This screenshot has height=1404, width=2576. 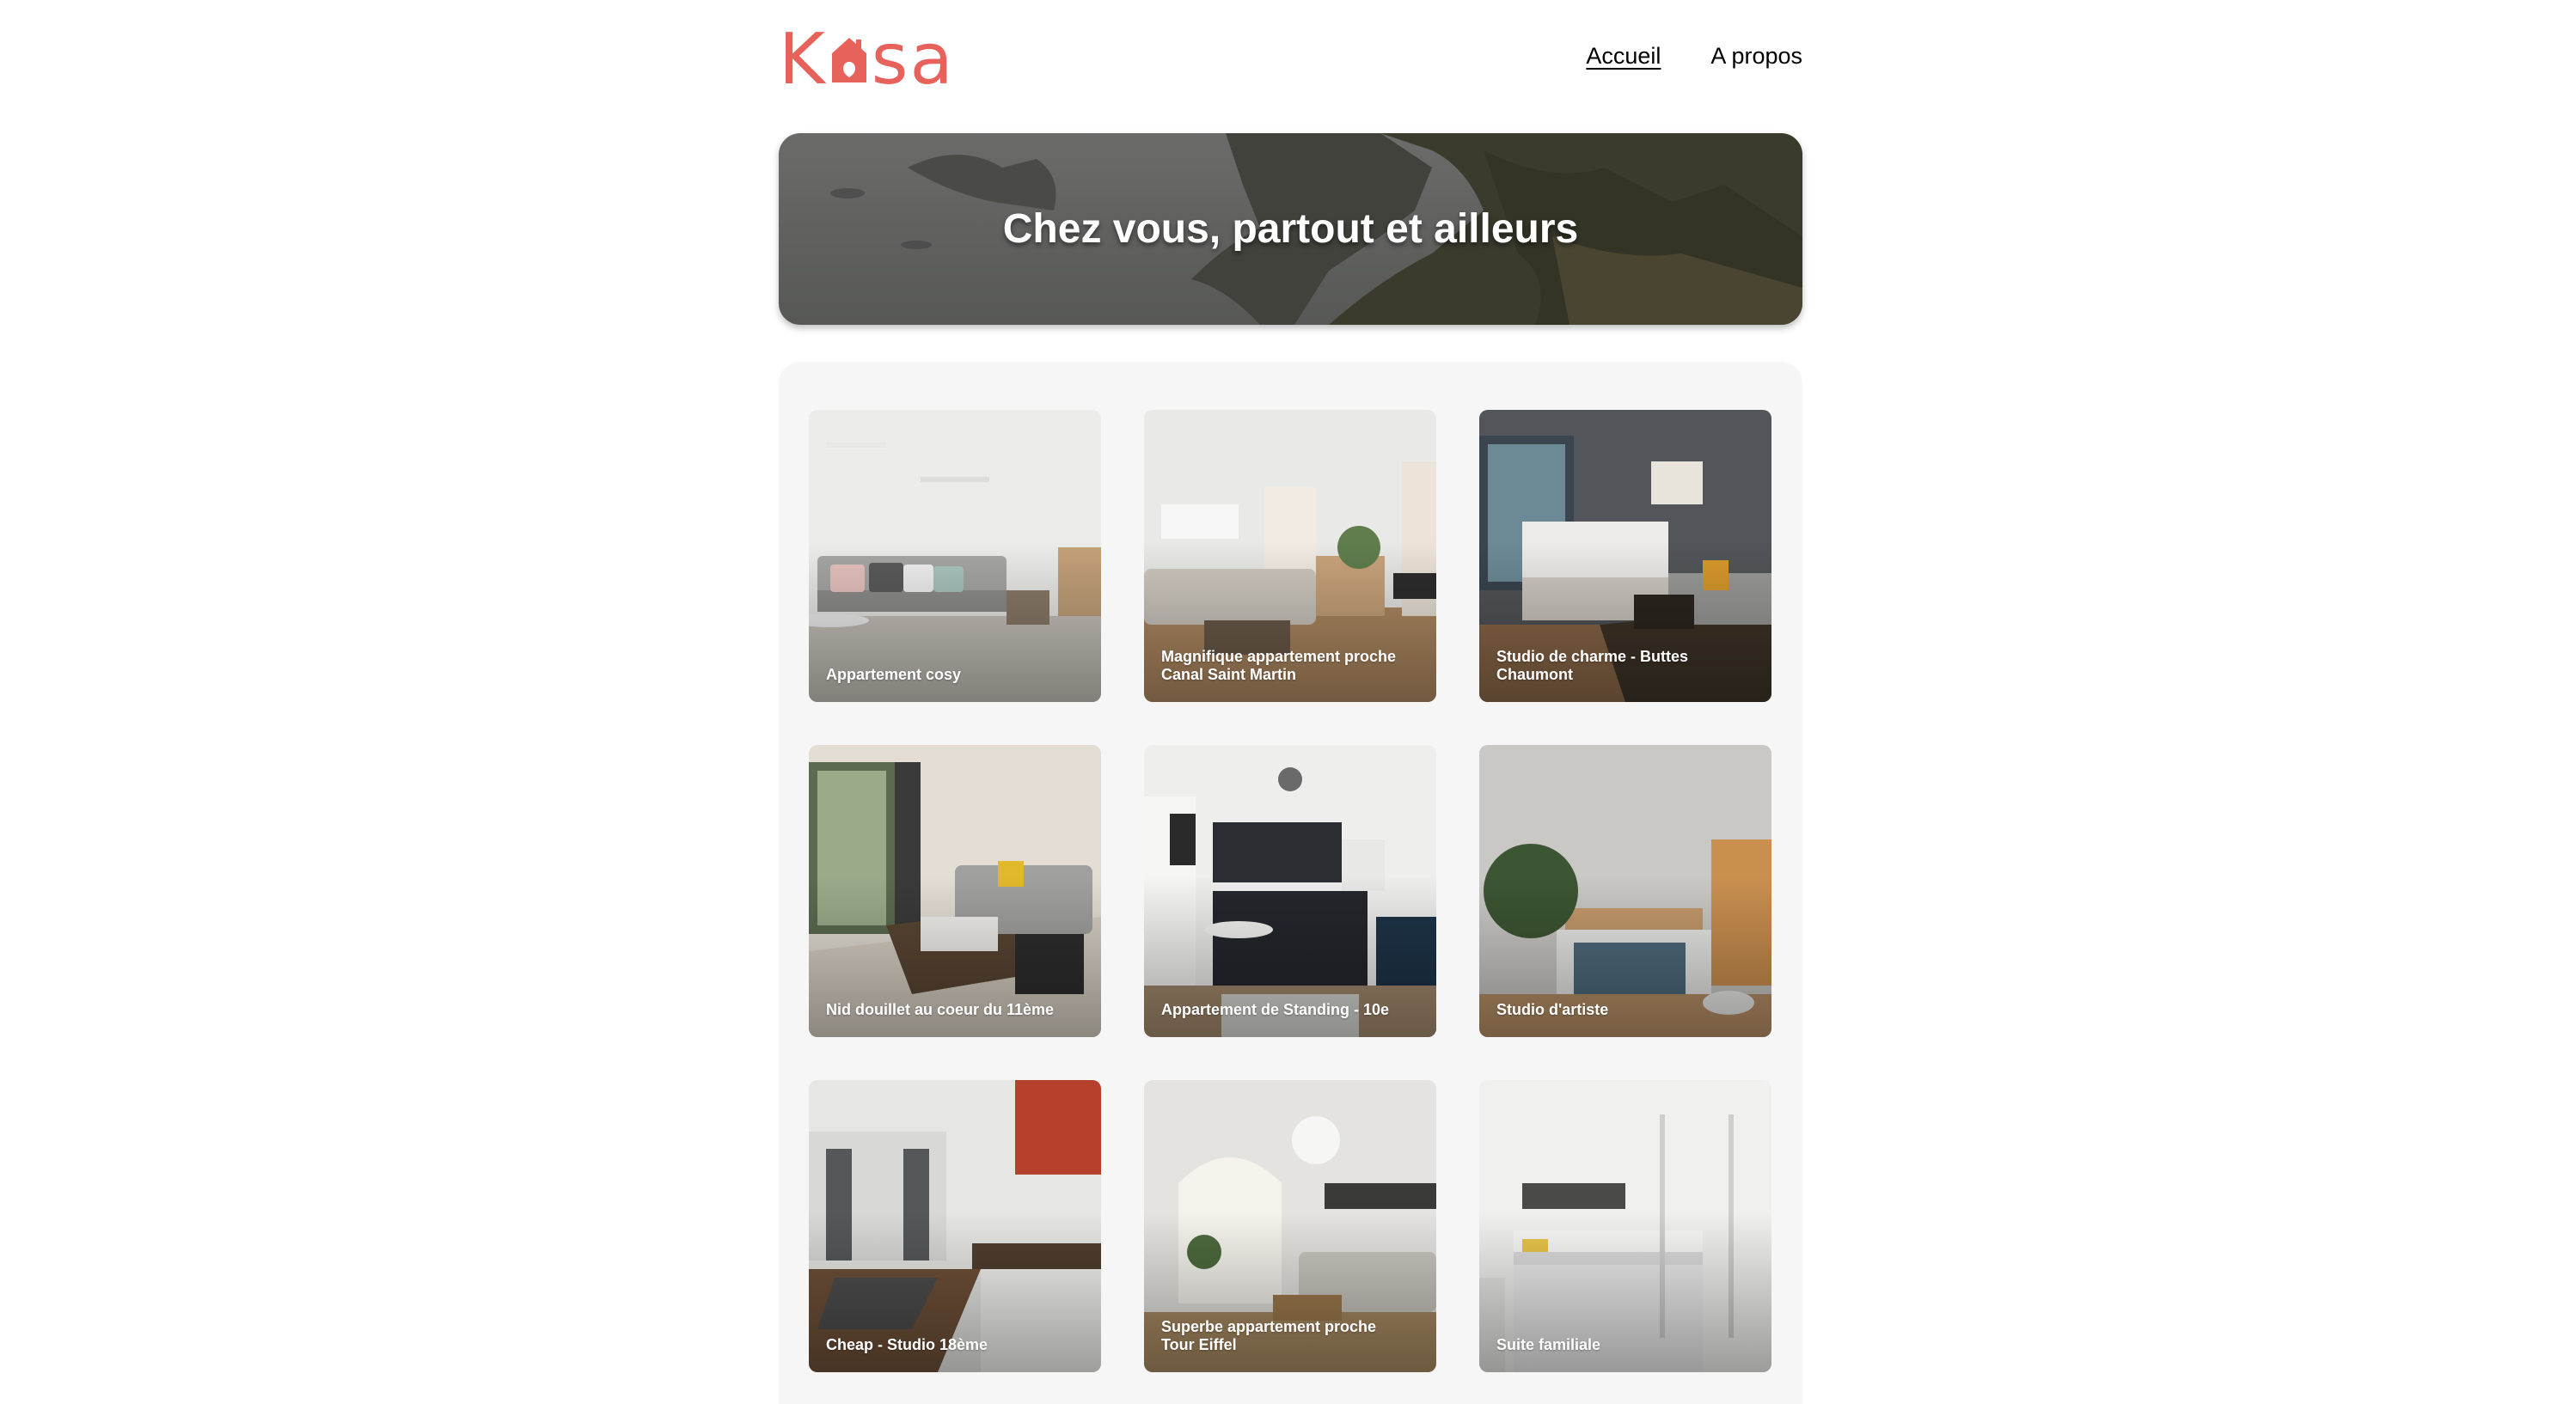 I want to click on nav-link-accueil: Accueil, so click(x=1623, y=57).